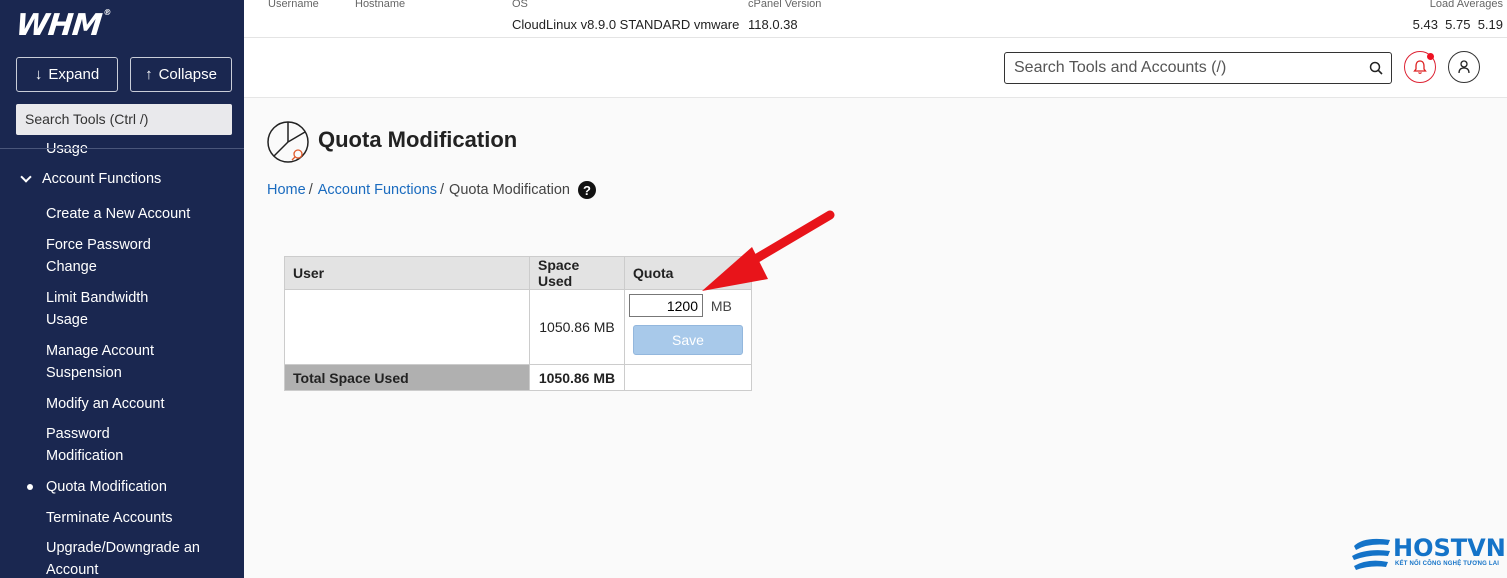 The image size is (1507, 578). What do you see at coordinates (136, 518) in the screenshot?
I see `sidebar-item-terminate-accounts: Terminate Accounts` at bounding box center [136, 518].